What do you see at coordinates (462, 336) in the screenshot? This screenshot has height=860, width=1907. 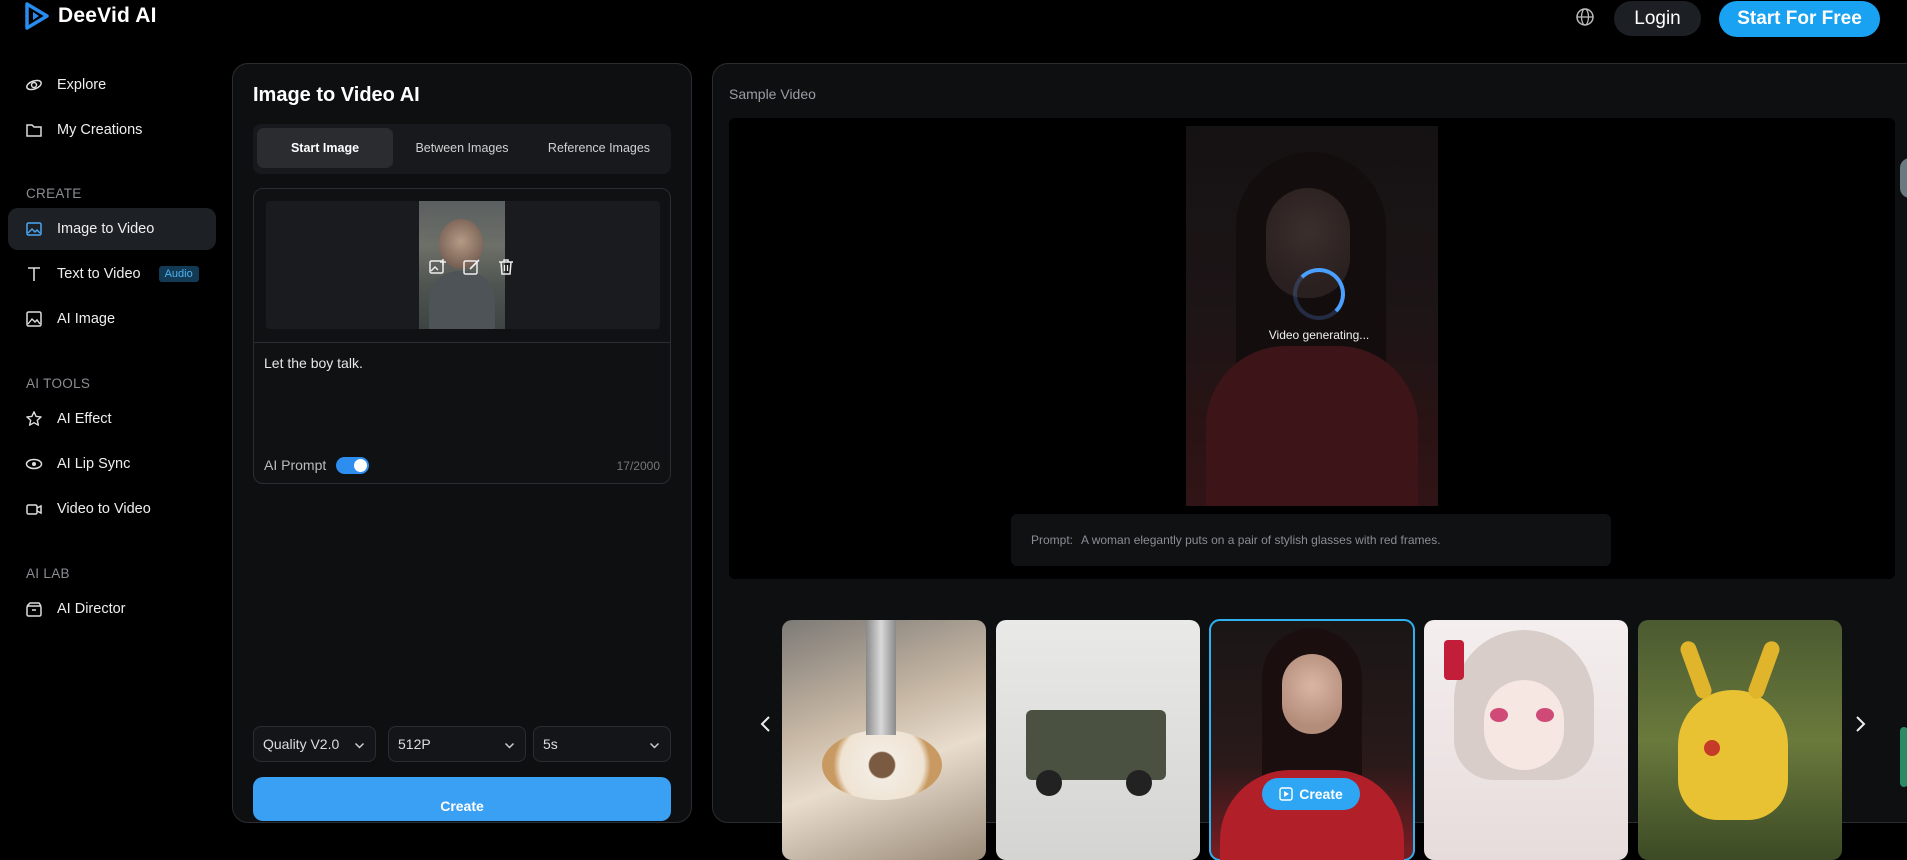 I see `upload-box: Let the boy talk. AI Prompt 17/2000` at bounding box center [462, 336].